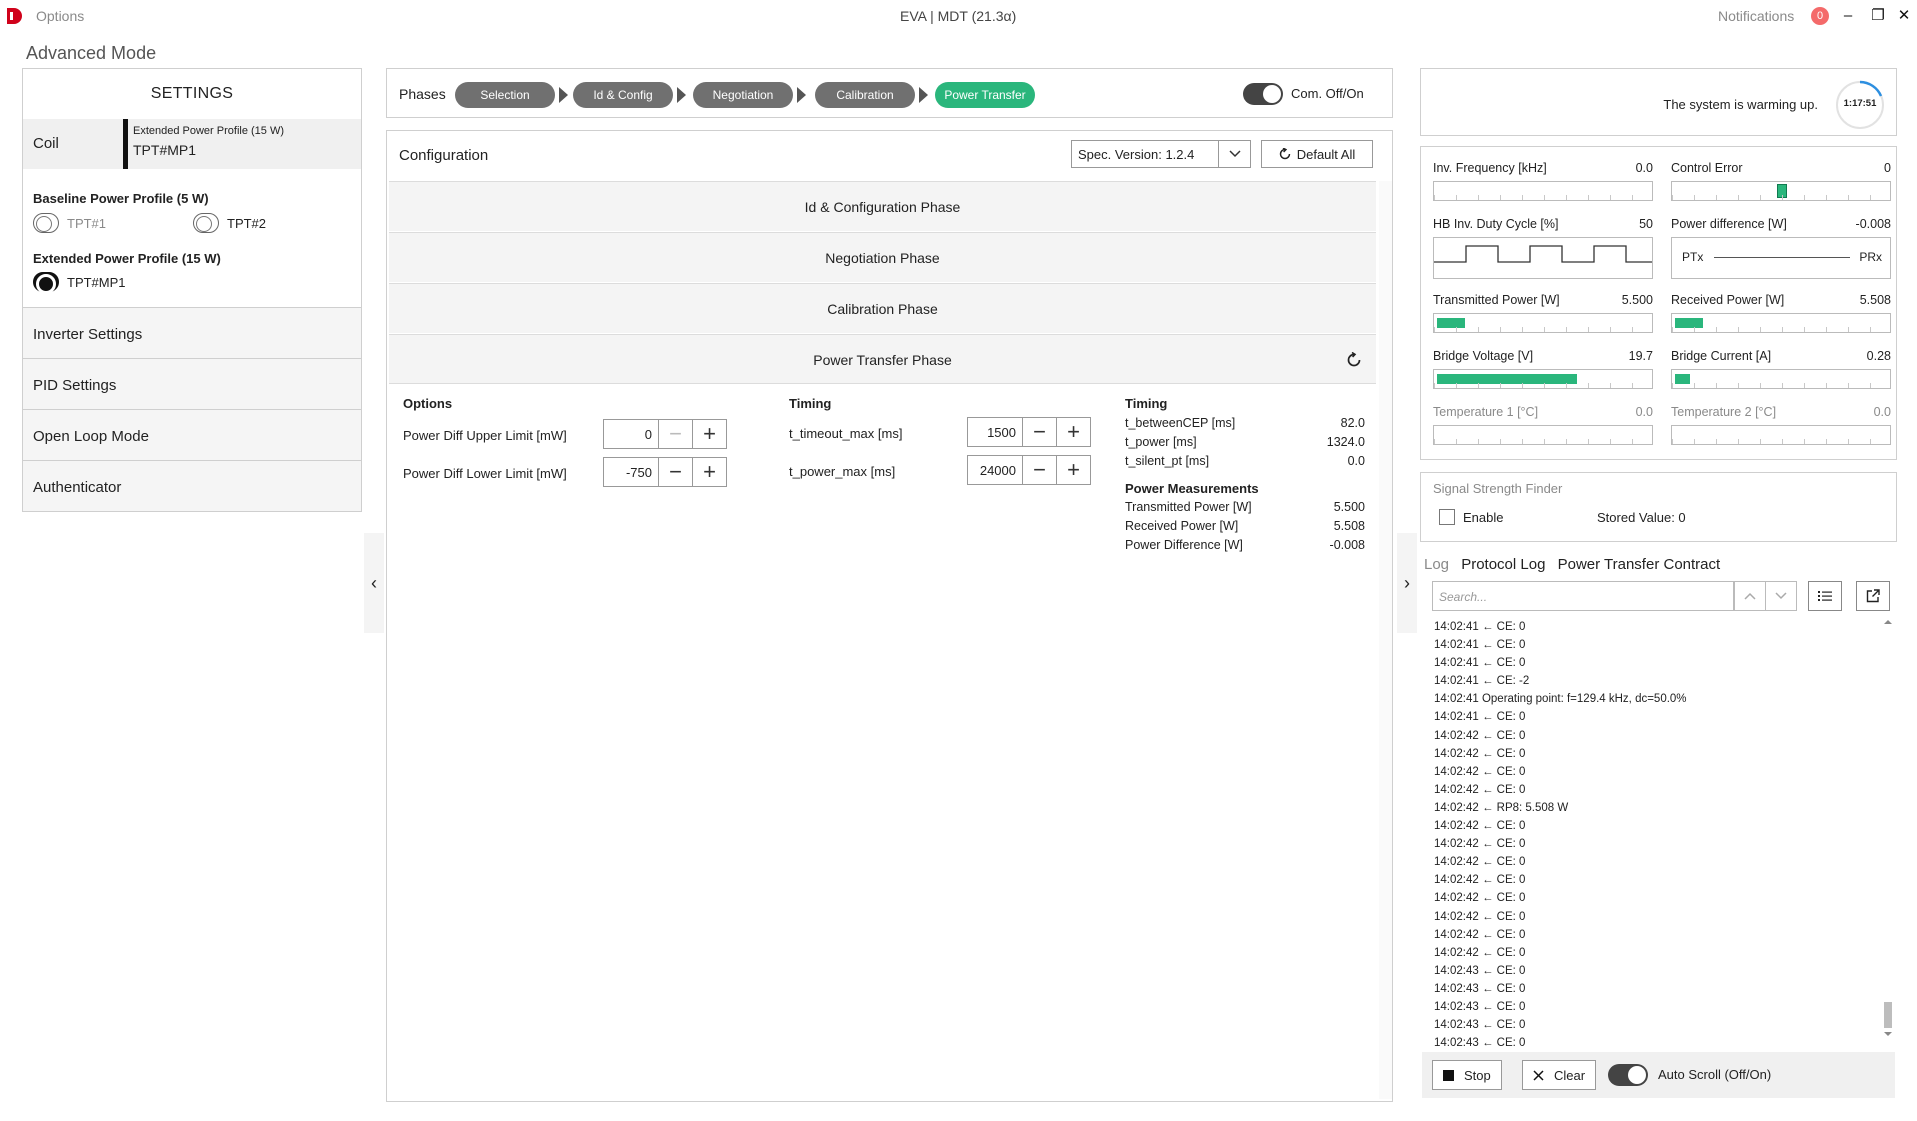 This screenshot has height=1121, width=1917. What do you see at coordinates (1263, 94) in the screenshot?
I see `com-toggle` at bounding box center [1263, 94].